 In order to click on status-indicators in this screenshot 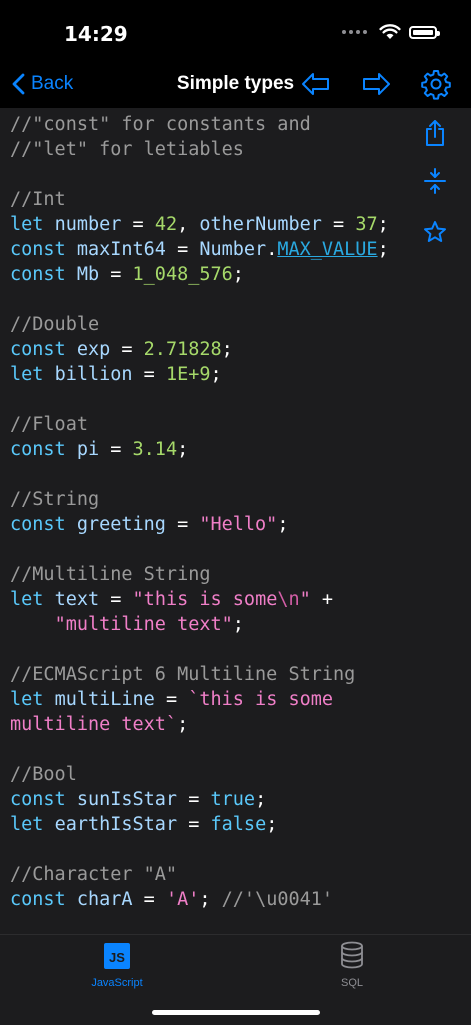, I will do `click(391, 32)`.